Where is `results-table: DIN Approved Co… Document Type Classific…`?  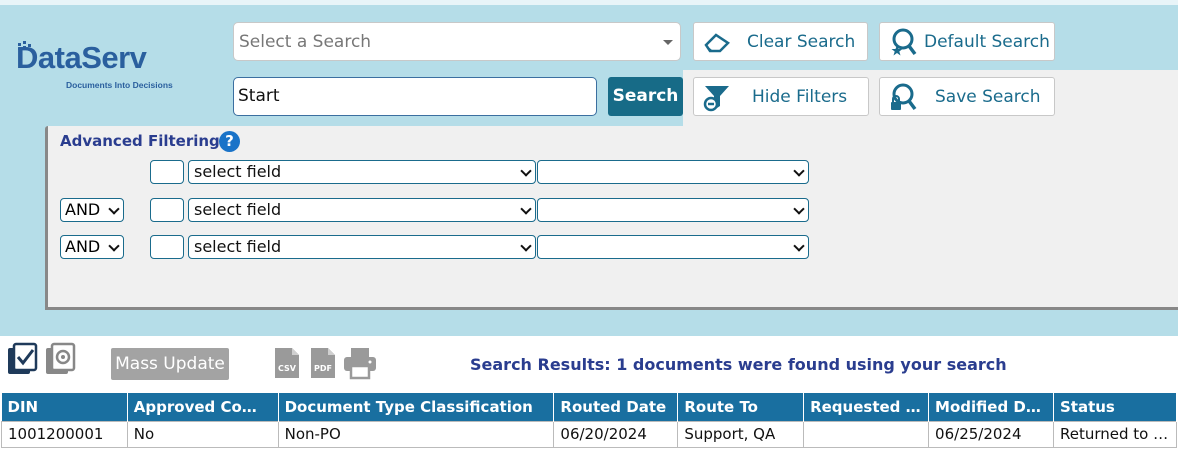 results-table: DIN Approved Co… Document Type Classific… is located at coordinates (589, 420).